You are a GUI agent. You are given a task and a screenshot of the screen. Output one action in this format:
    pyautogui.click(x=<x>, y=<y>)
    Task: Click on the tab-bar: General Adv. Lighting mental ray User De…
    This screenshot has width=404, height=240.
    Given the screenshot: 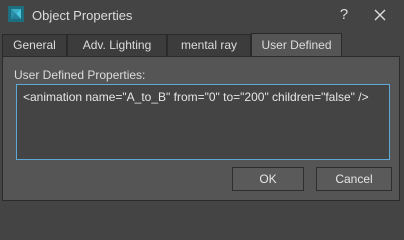 What is the action you would take?
    pyautogui.click(x=202, y=45)
    